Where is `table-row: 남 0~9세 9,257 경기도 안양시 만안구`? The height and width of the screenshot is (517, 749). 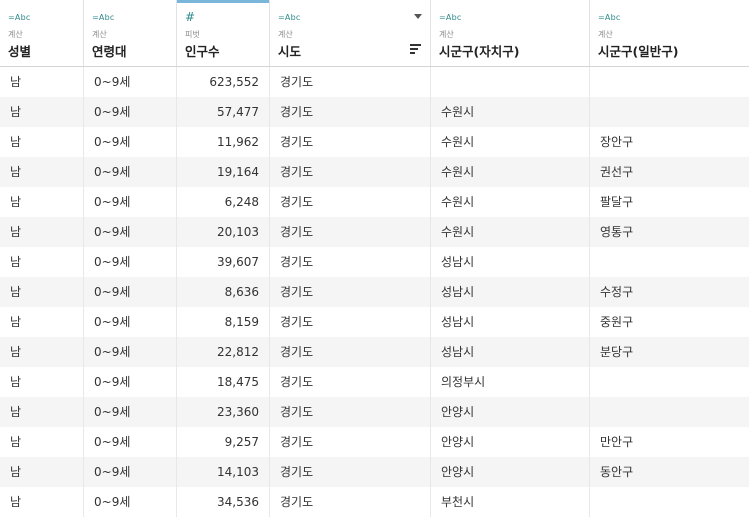 table-row: 남 0~9세 9,257 경기도 안양시 만안구 is located at coordinates (374, 442).